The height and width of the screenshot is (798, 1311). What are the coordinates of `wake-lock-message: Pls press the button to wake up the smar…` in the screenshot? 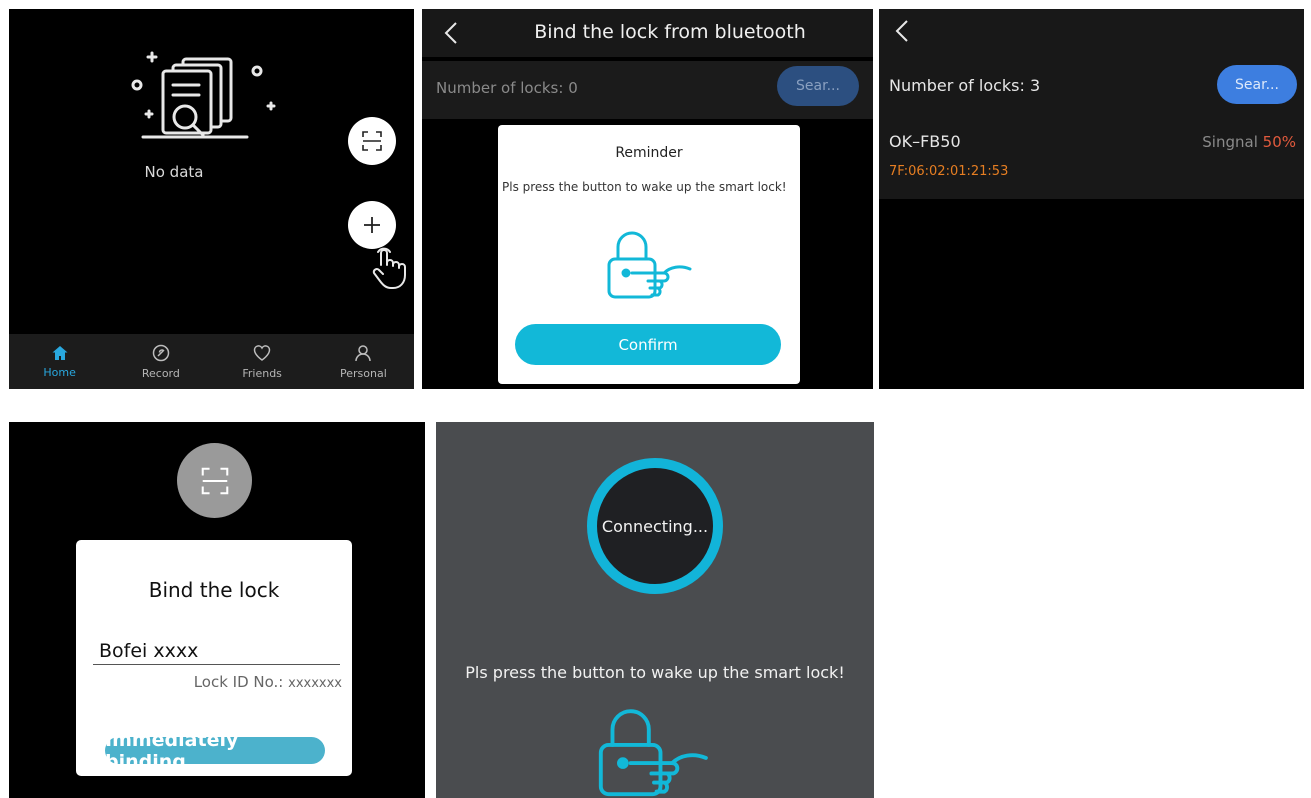 It's located at (655, 672).